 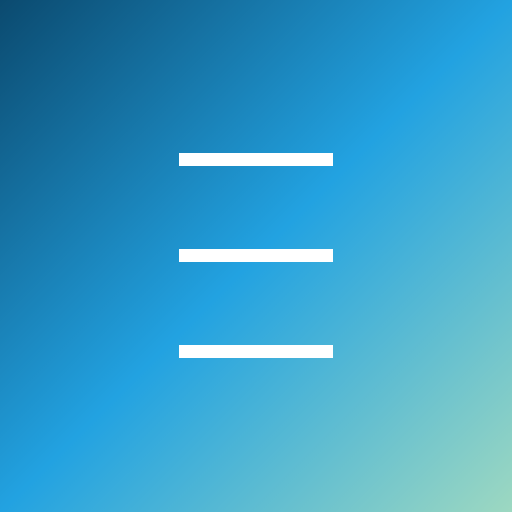 I want to click on menu-bar-middle, so click(x=256, y=255).